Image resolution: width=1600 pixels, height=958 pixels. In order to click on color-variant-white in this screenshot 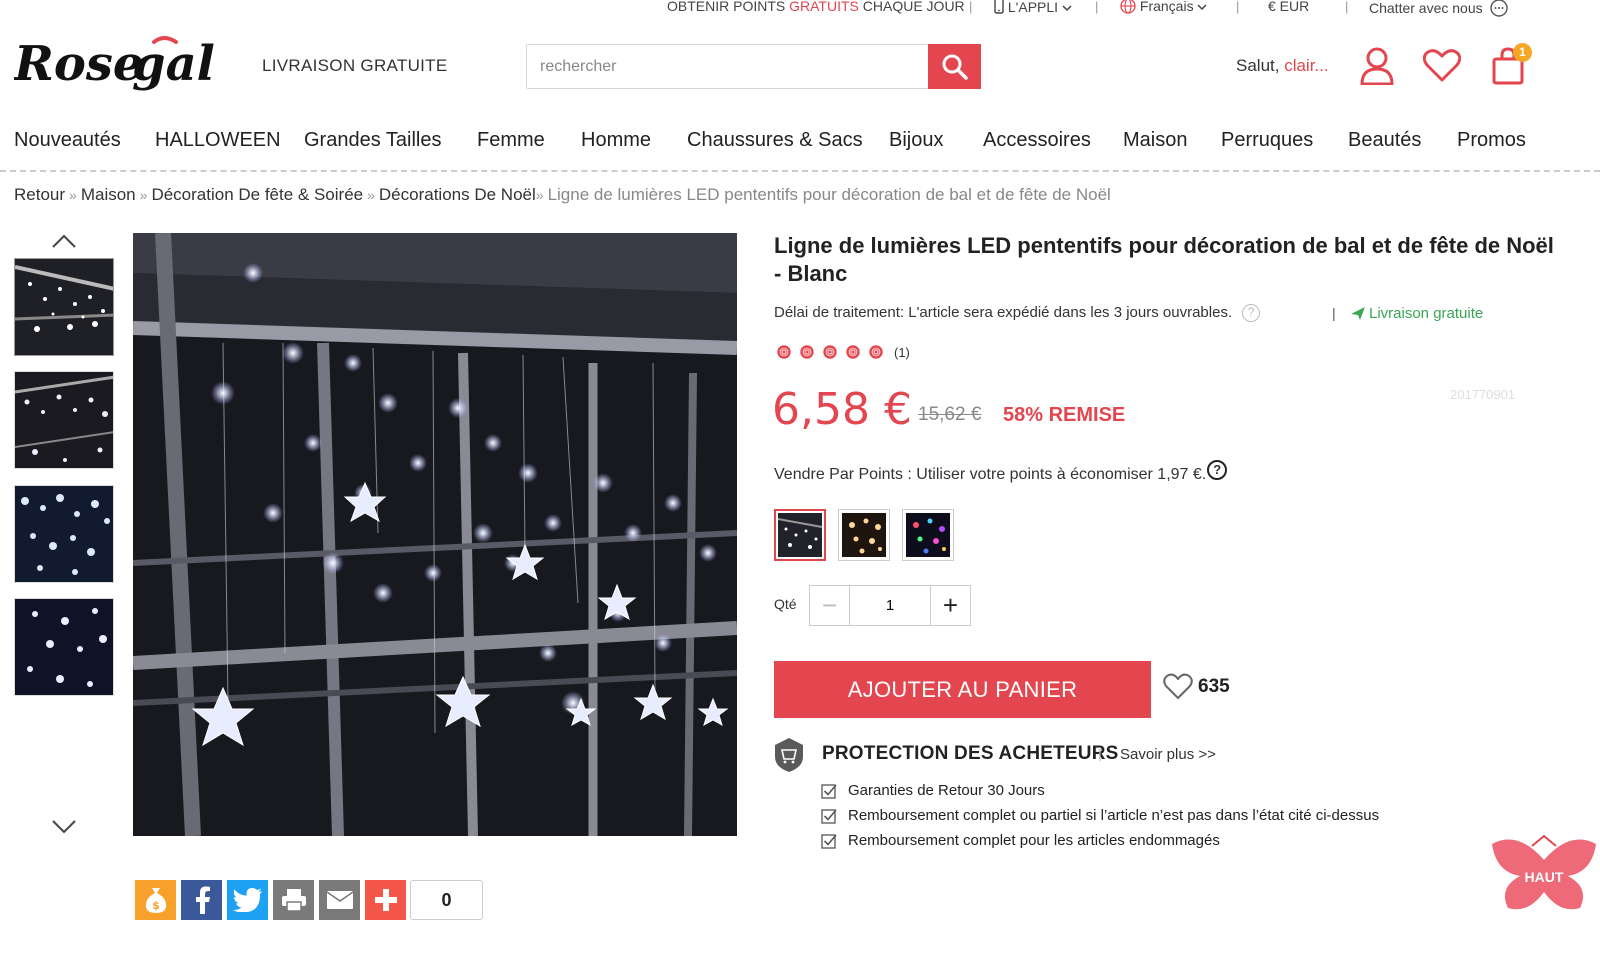, I will do `click(800, 535)`.